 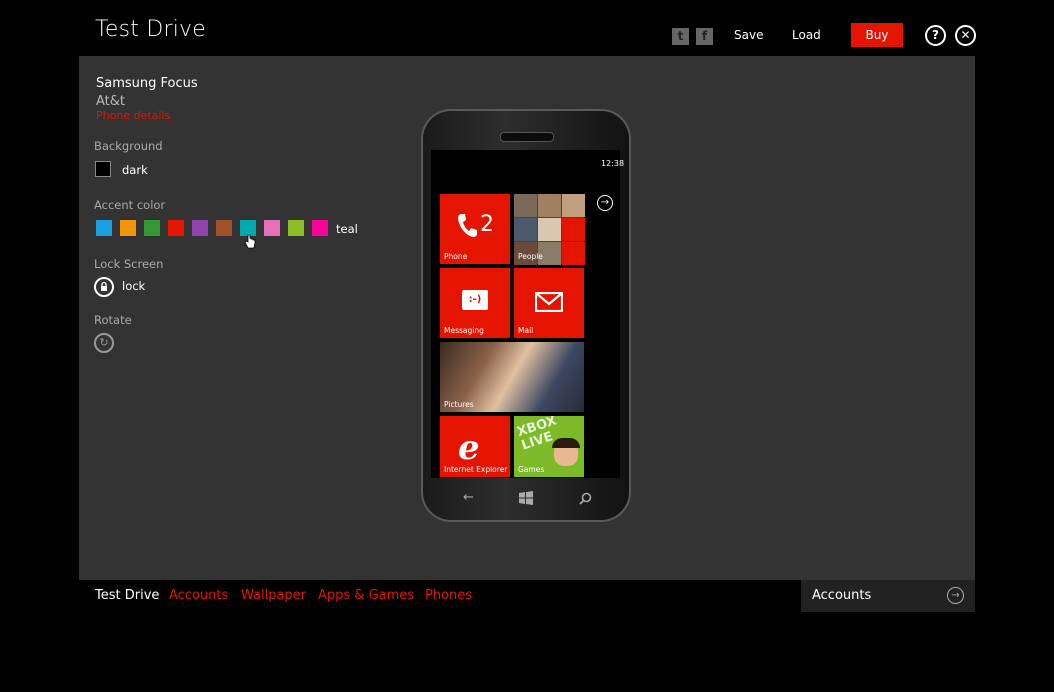 What do you see at coordinates (476, 469) in the screenshot?
I see `tile-ie-label: Internet Explorer` at bounding box center [476, 469].